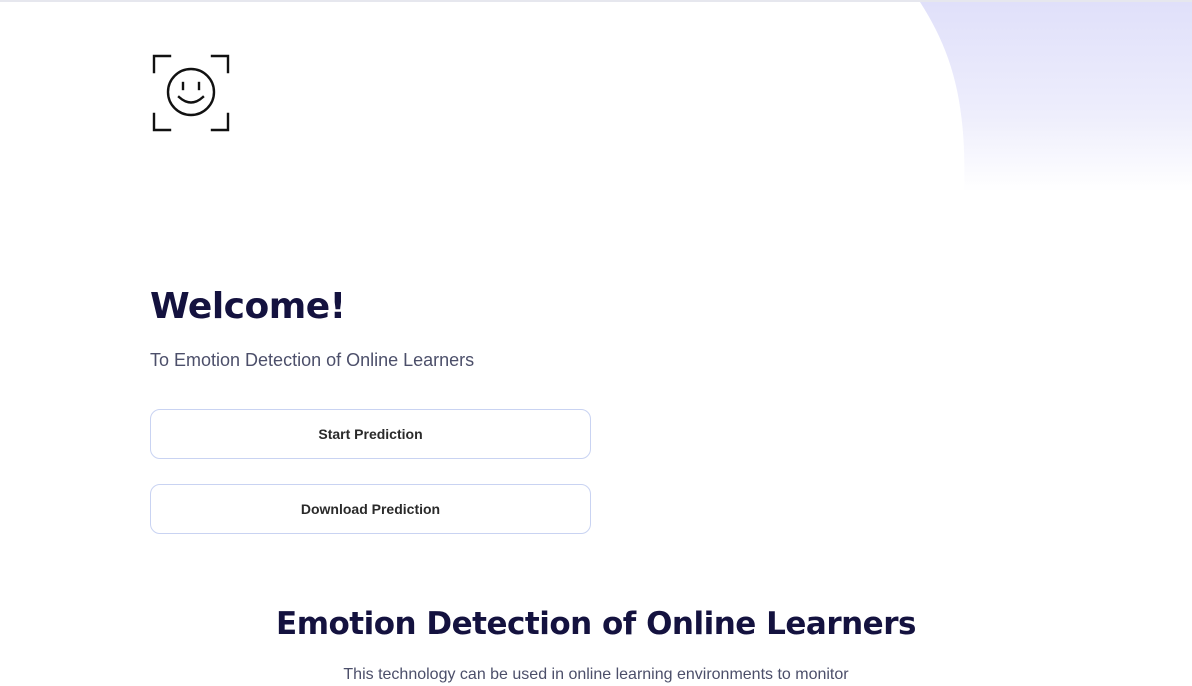 The width and height of the screenshot is (1192, 686). Describe the element at coordinates (1052, 97) in the screenshot. I see `decorative-corner-shape` at that location.